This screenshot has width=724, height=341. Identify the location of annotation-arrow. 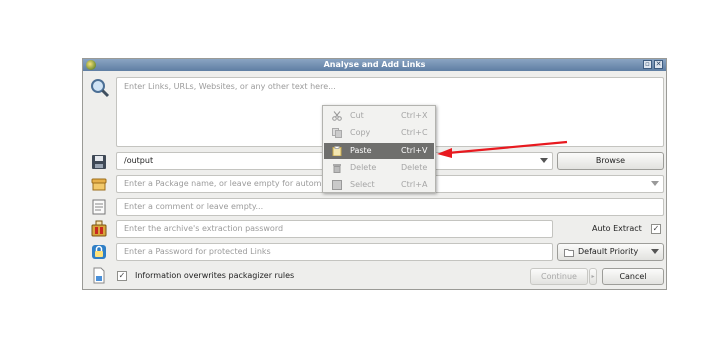
(502, 149).